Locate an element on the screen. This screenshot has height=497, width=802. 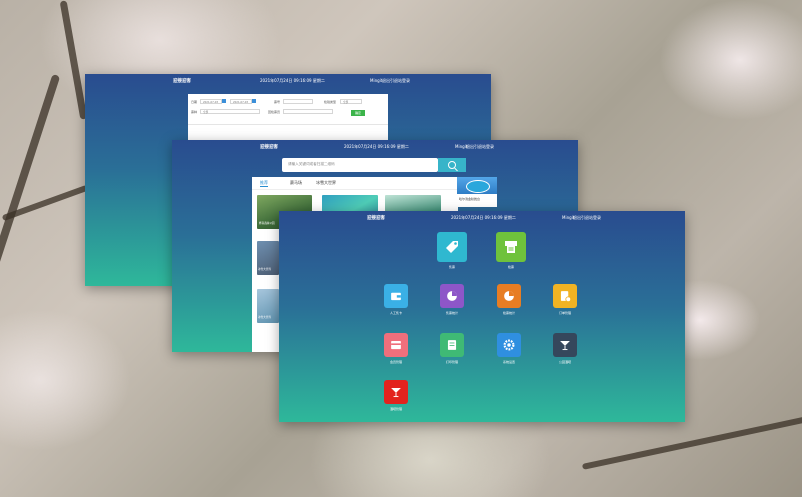
app-label: 检票 is located at coordinates (510, 267).